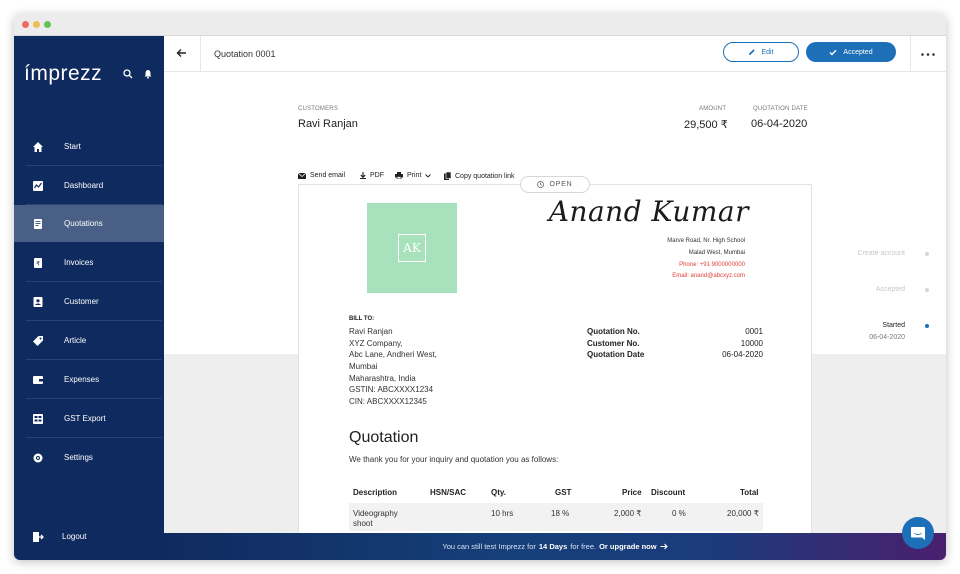 The image size is (960, 574). Describe the element at coordinates (181, 53) in the screenshot. I see `back-arrow-icon` at that location.